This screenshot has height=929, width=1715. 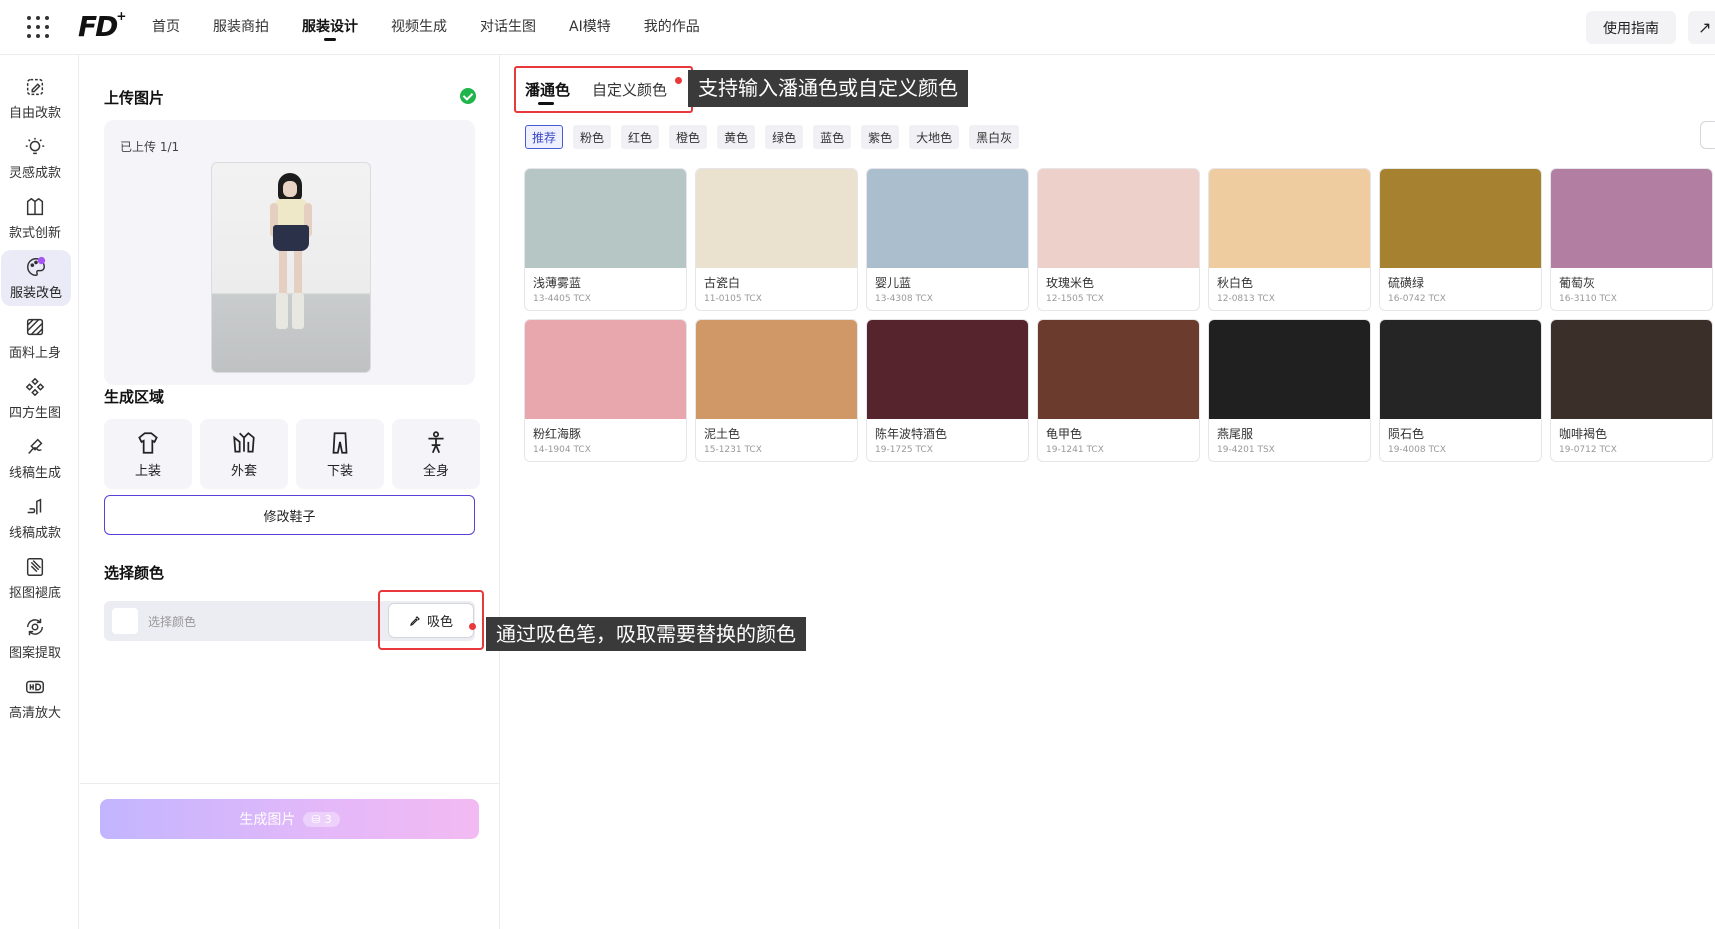 I want to click on uploaded-photo, so click(x=291, y=267).